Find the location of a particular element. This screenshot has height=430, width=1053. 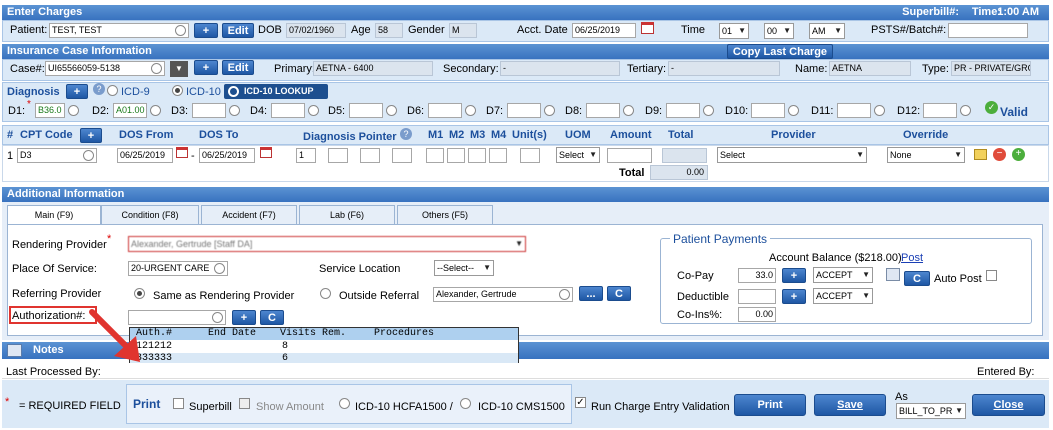

referral-clear-button: C is located at coordinates (619, 293).